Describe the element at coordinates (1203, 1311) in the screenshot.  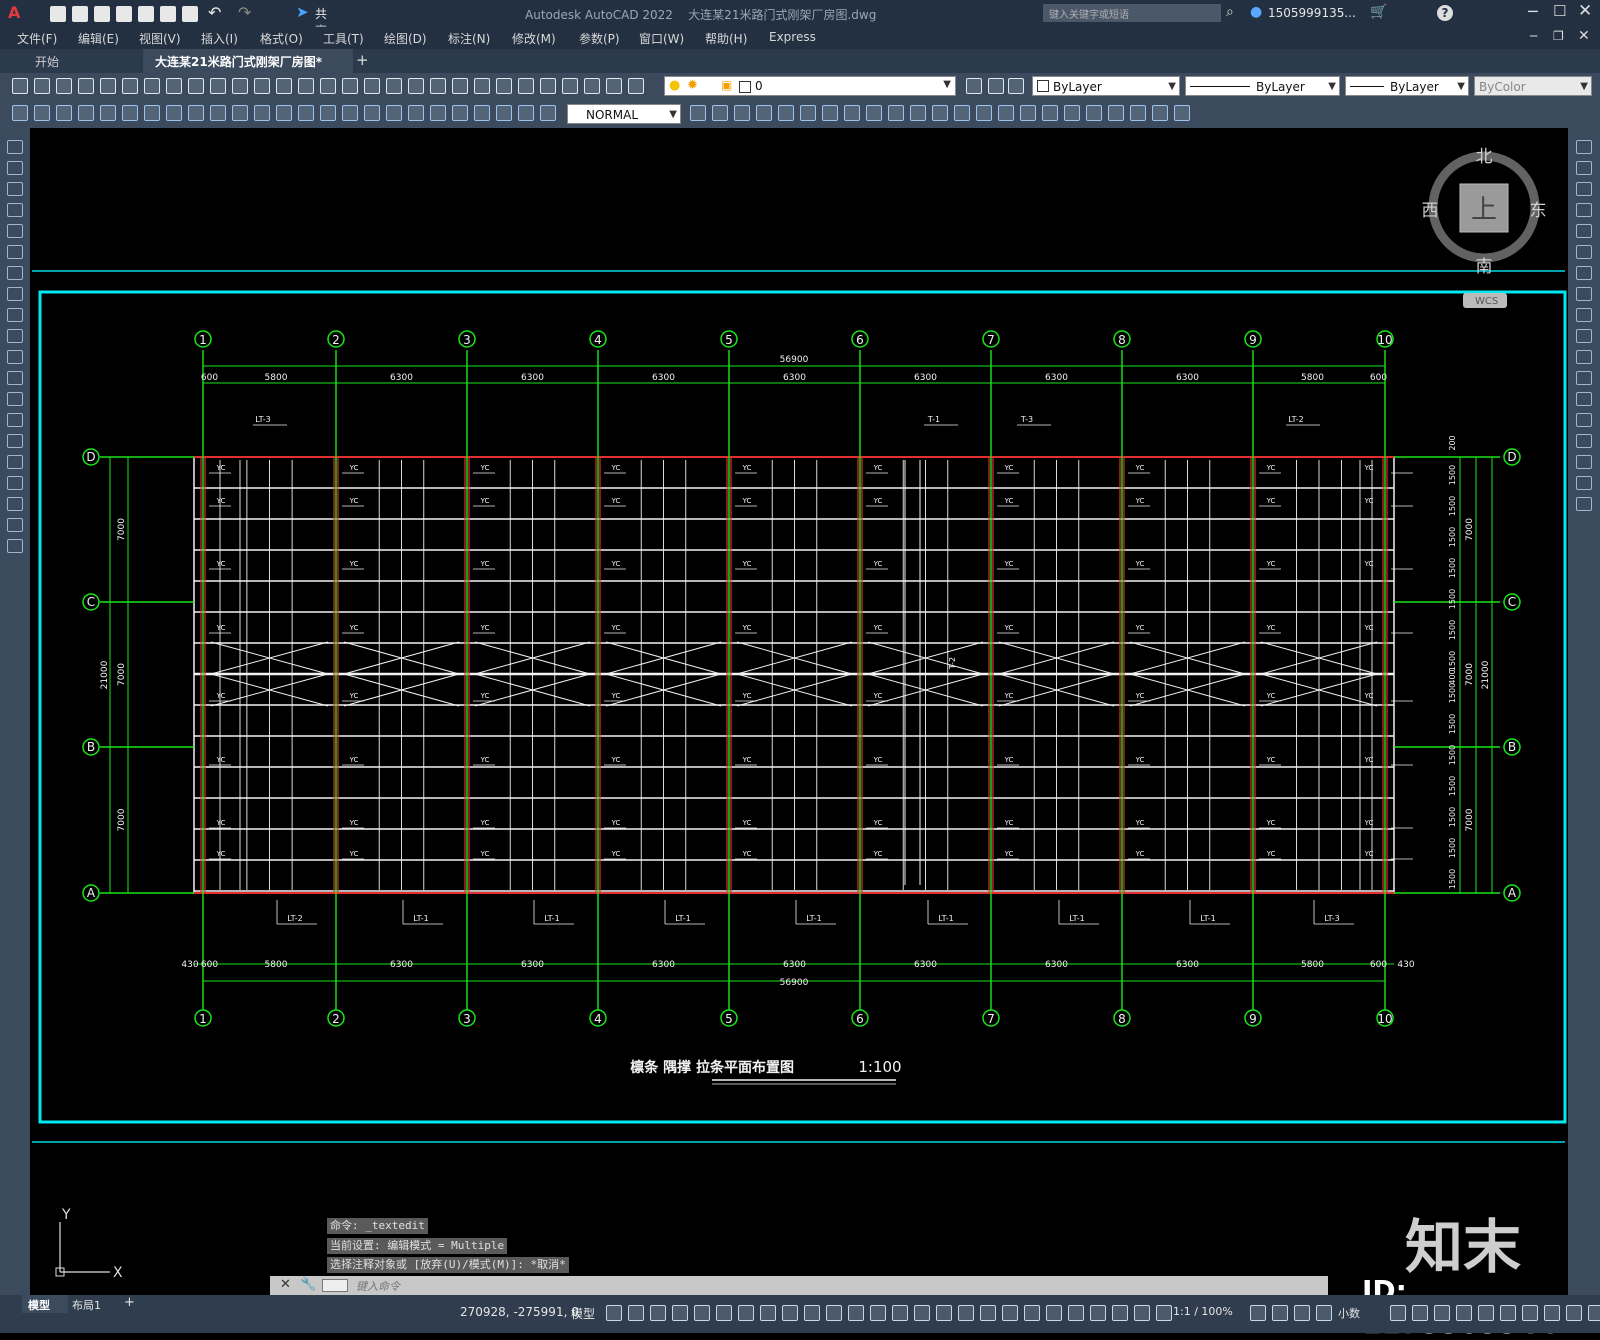
I see `annotation-scale: 1:1 / 100%` at that location.